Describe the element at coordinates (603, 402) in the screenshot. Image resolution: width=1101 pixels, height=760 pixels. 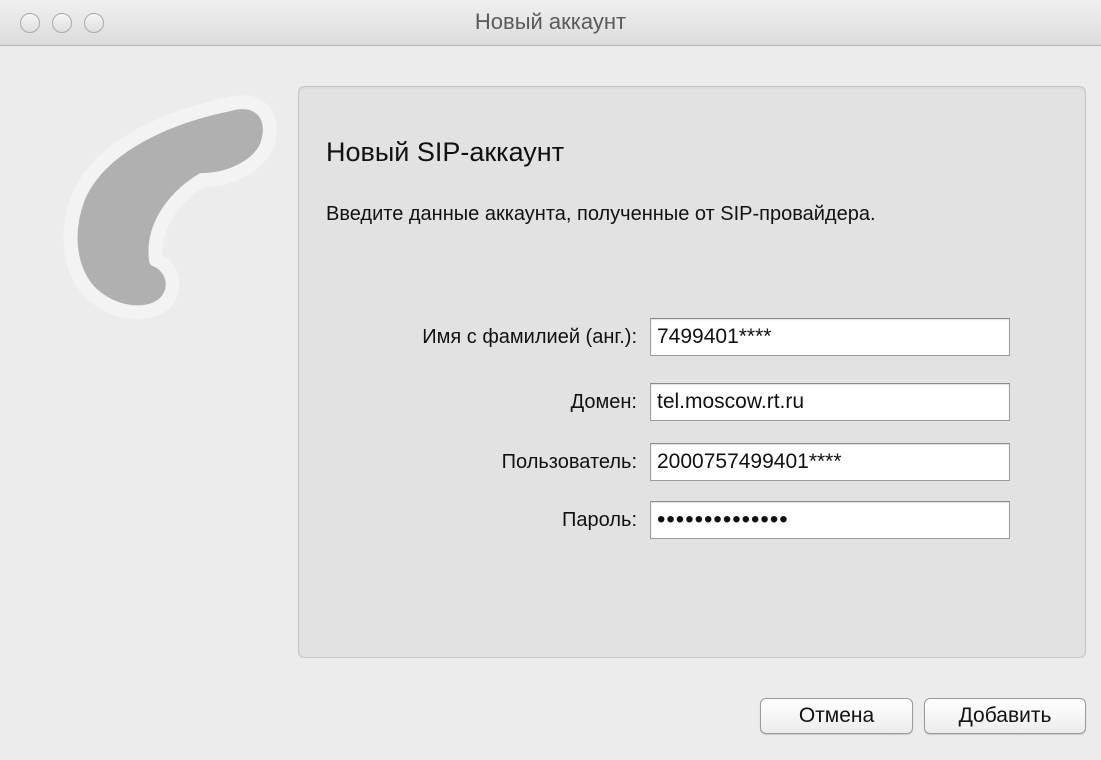
I see `domain-label: Домен:` at that location.